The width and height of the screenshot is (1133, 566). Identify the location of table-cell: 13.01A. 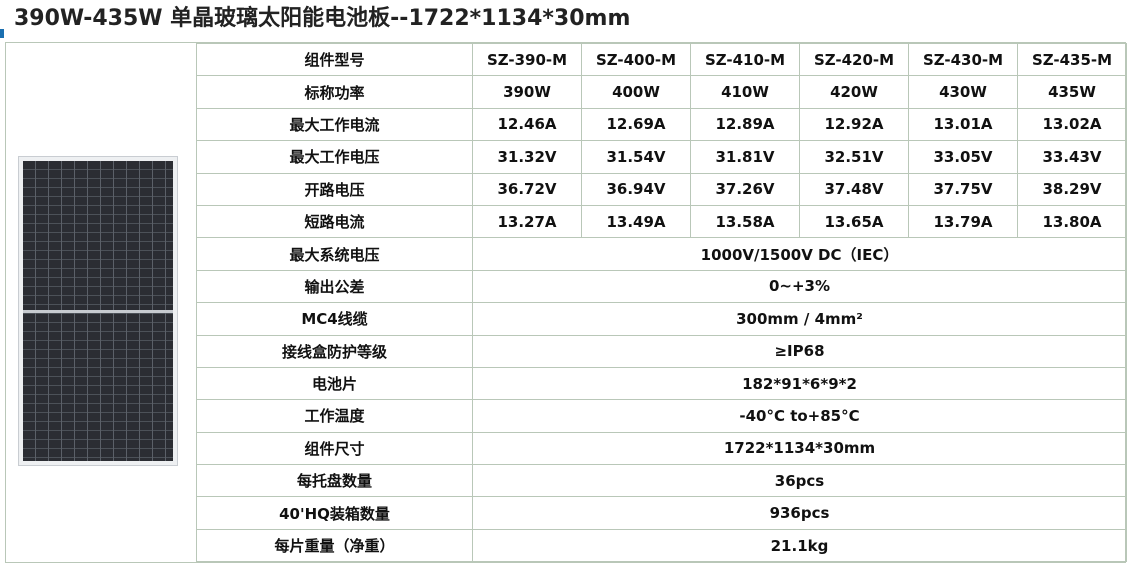
(963, 124).